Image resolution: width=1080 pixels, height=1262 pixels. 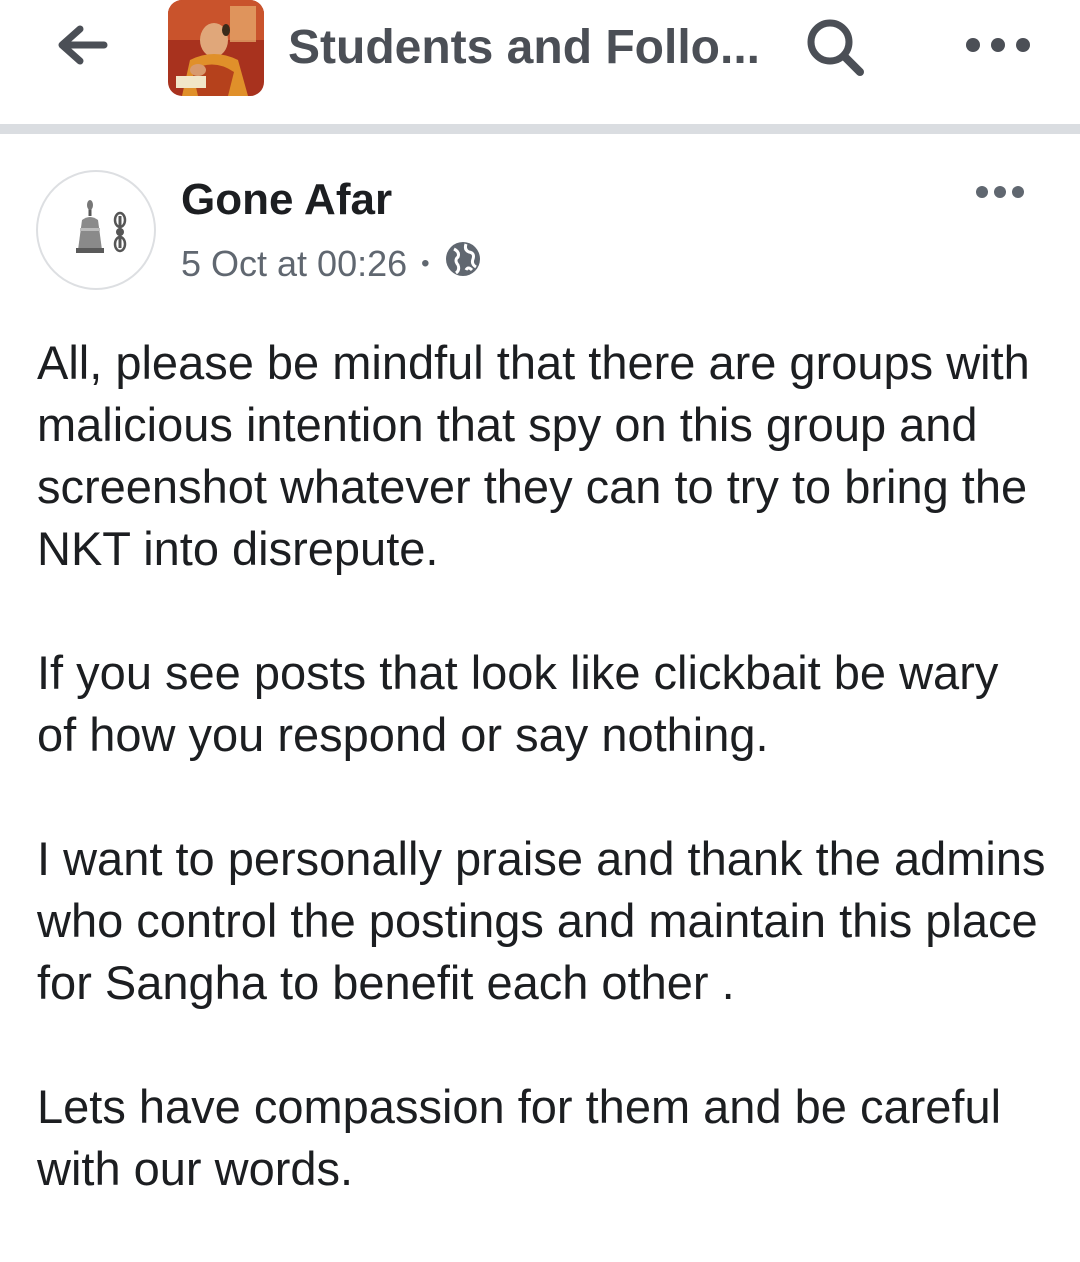 What do you see at coordinates (463, 264) in the screenshot?
I see `globe-icon` at bounding box center [463, 264].